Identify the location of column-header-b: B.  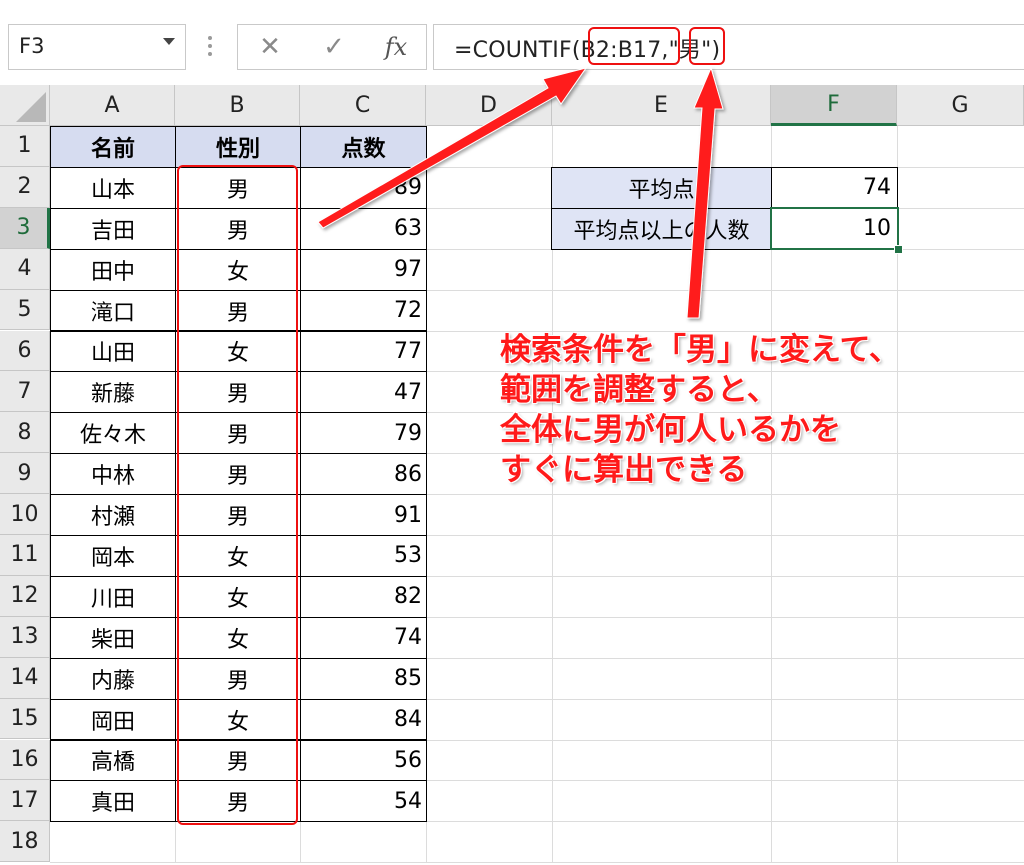
(237, 105).